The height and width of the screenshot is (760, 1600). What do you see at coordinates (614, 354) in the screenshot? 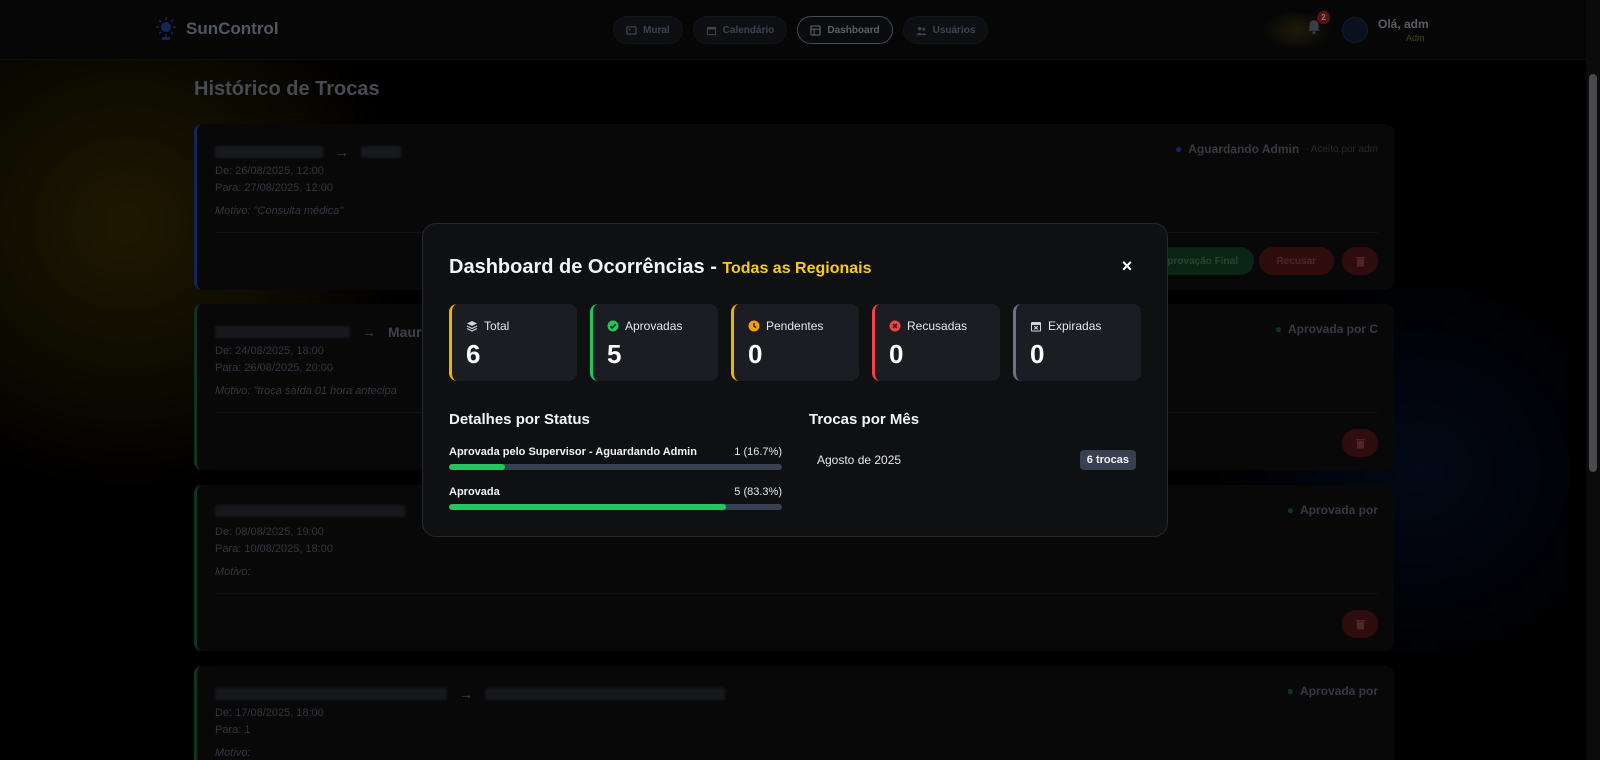
I see `stat-value: 5` at bounding box center [614, 354].